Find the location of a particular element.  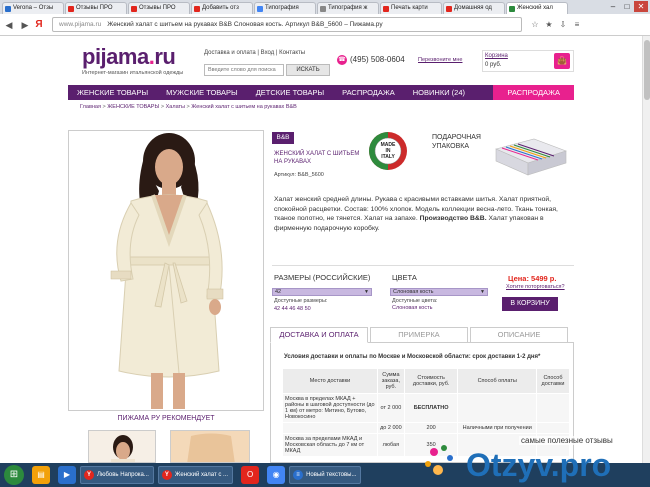

browser-tab-label: Отзывы ПРО is located at coordinates (94, 8).